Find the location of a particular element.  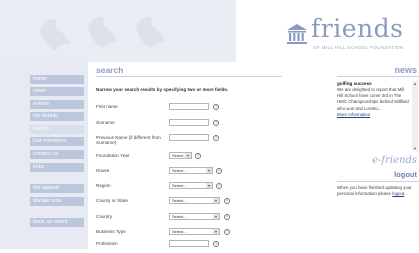

form-row-first-name: First name ? is located at coordinates (189, 109).